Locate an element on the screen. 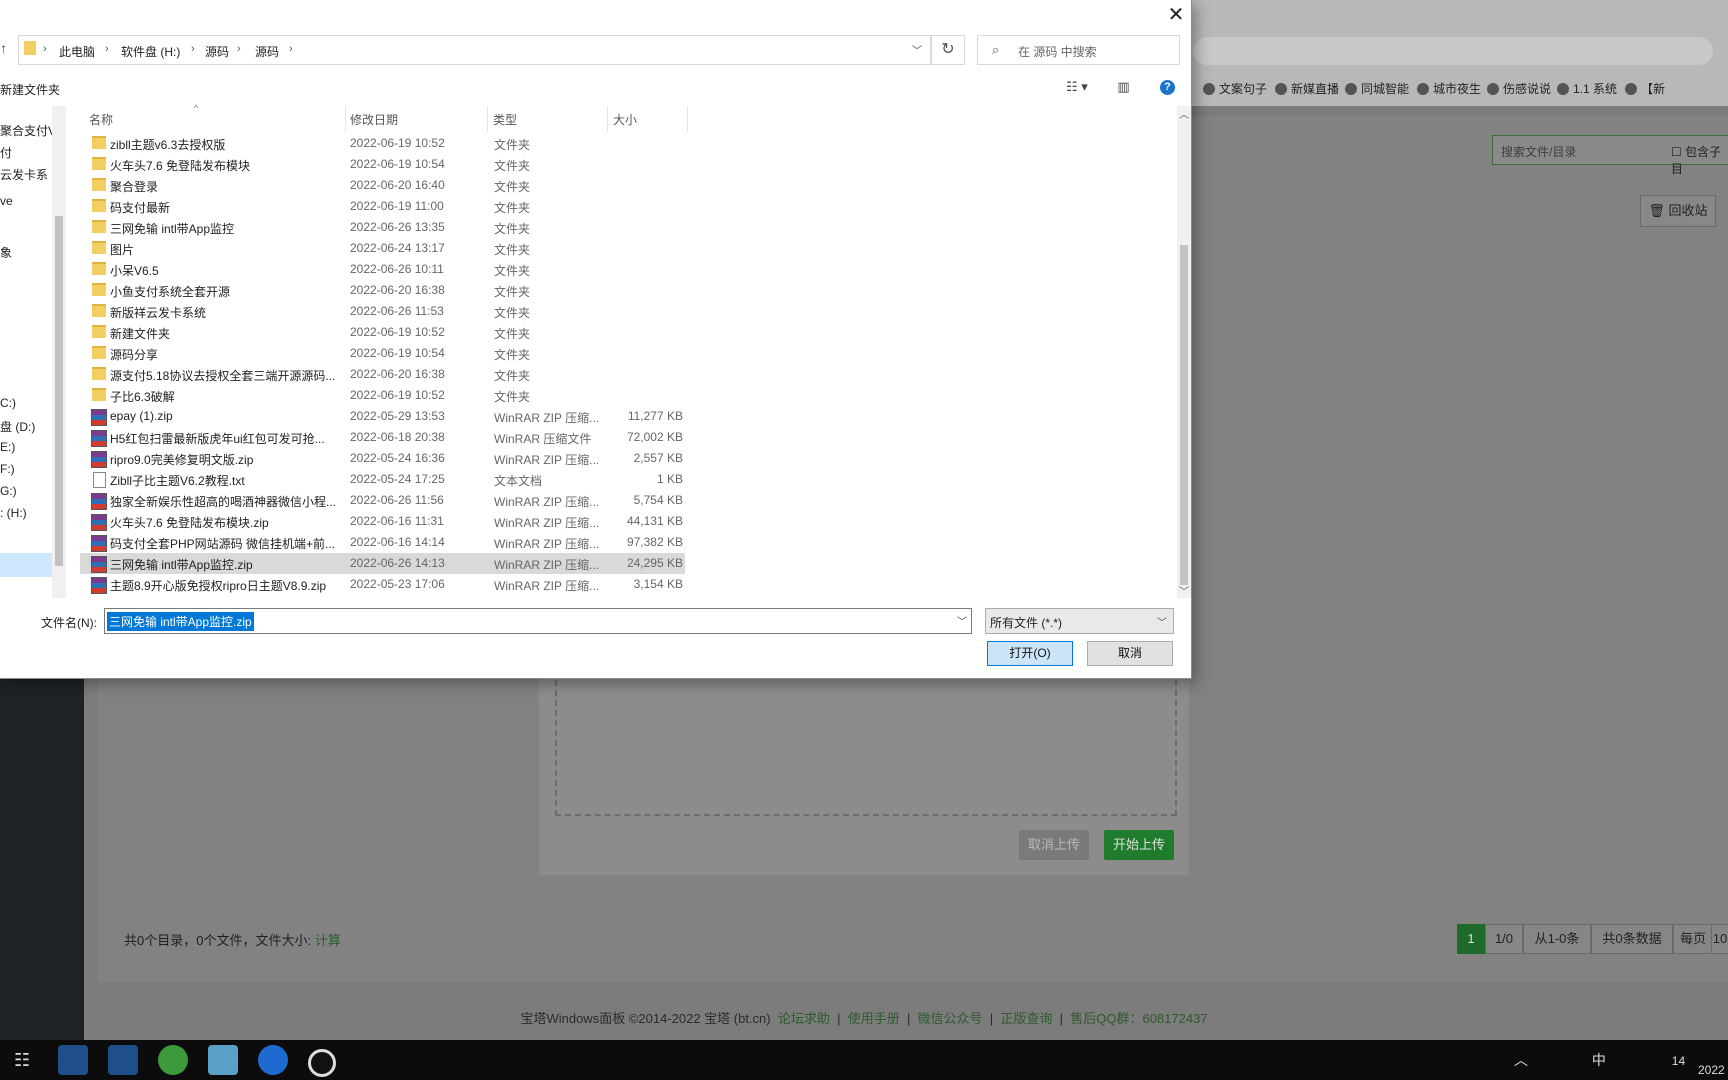 The width and height of the screenshot is (1728, 1080). bookmark-item: 1.1 系统 is located at coordinates (1587, 88).